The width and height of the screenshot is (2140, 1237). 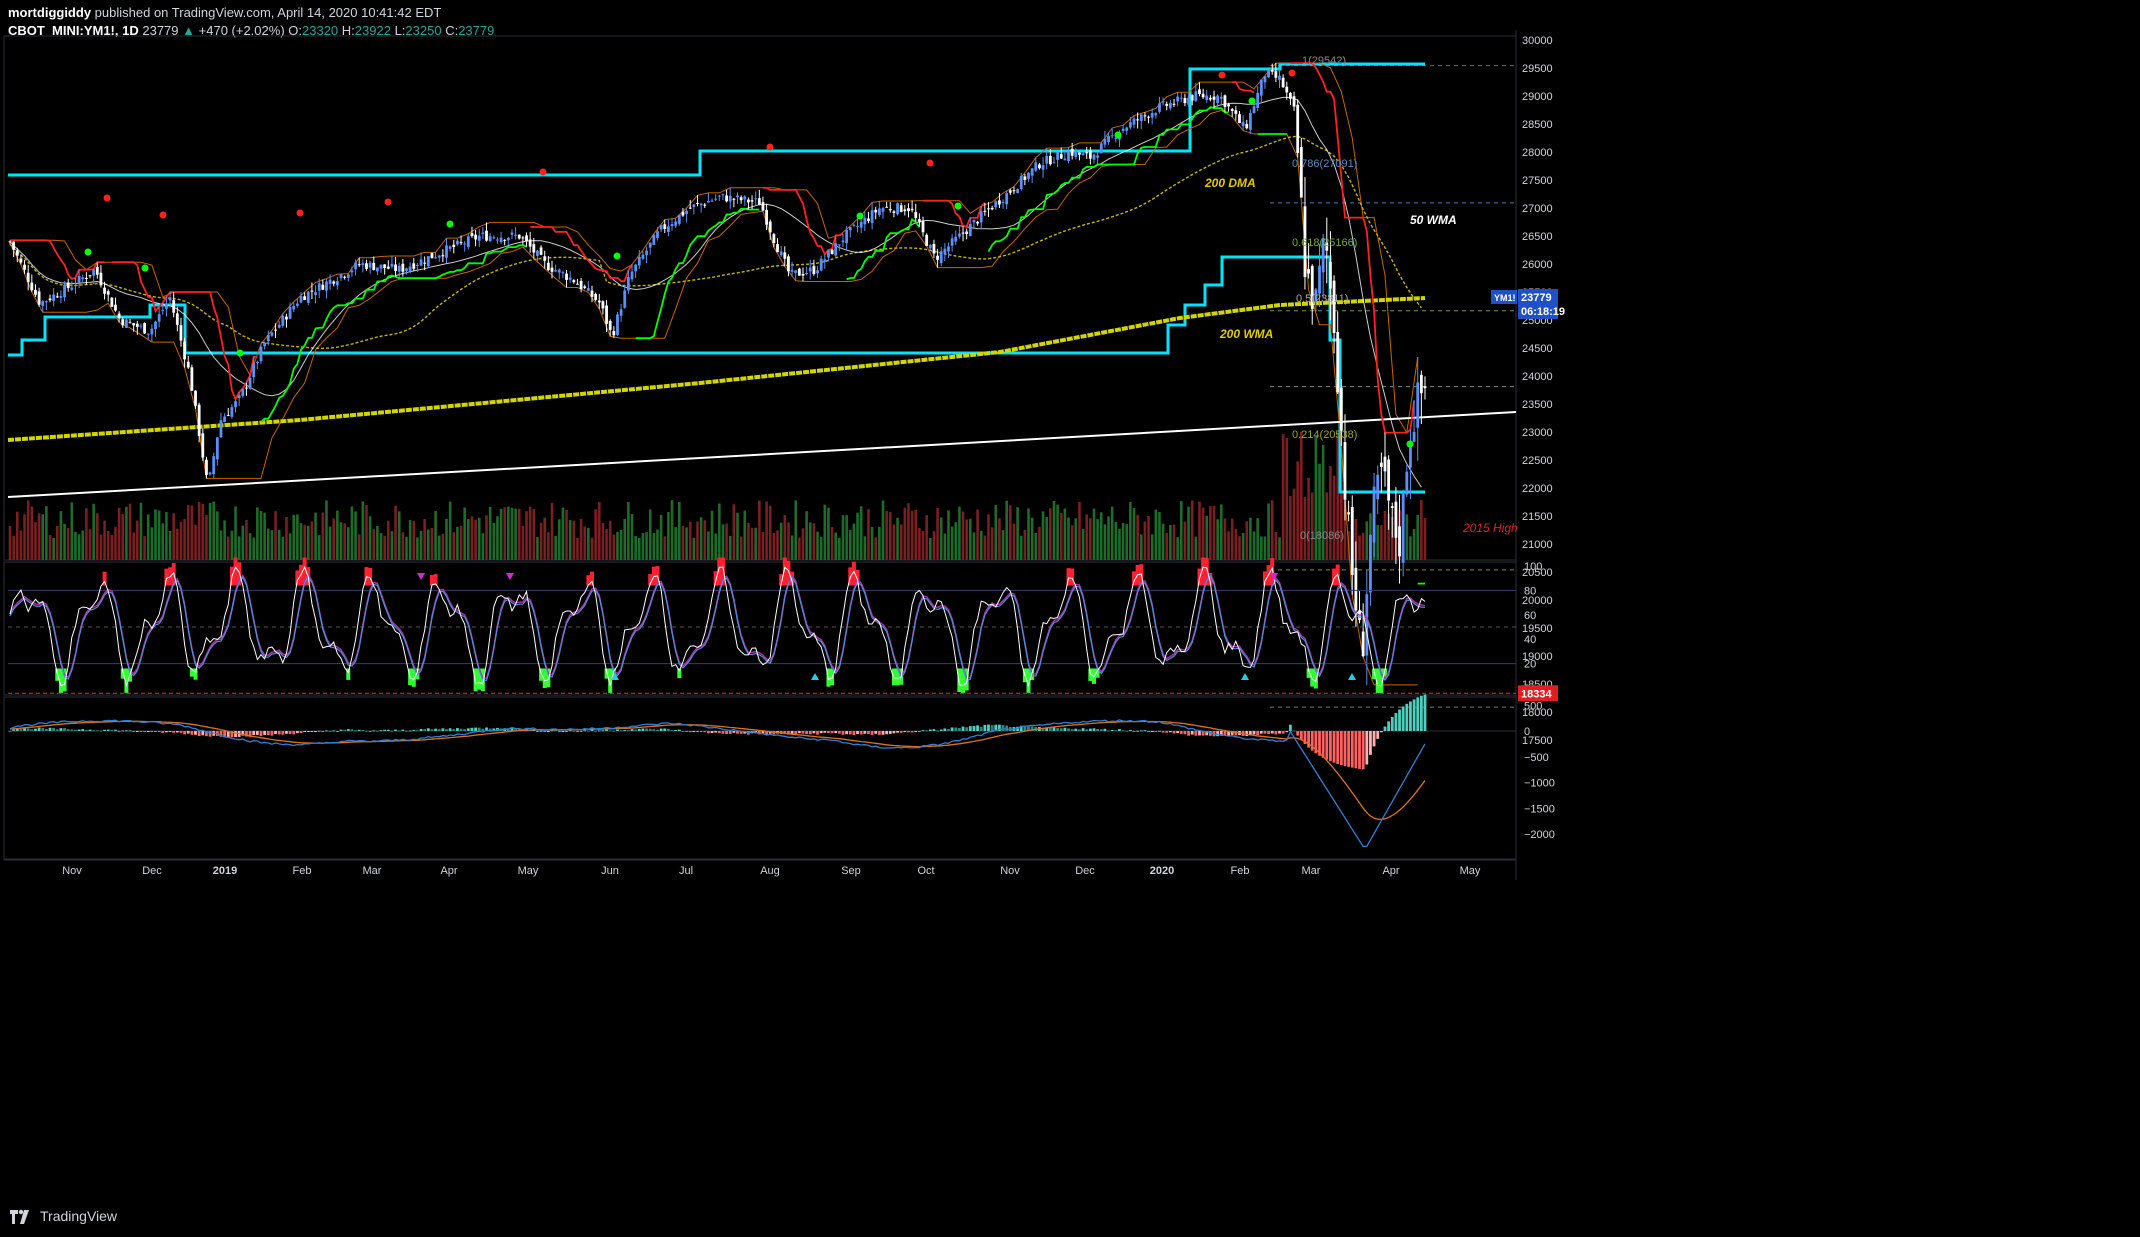 I want to click on stoch-d-line, so click(x=717, y=626).